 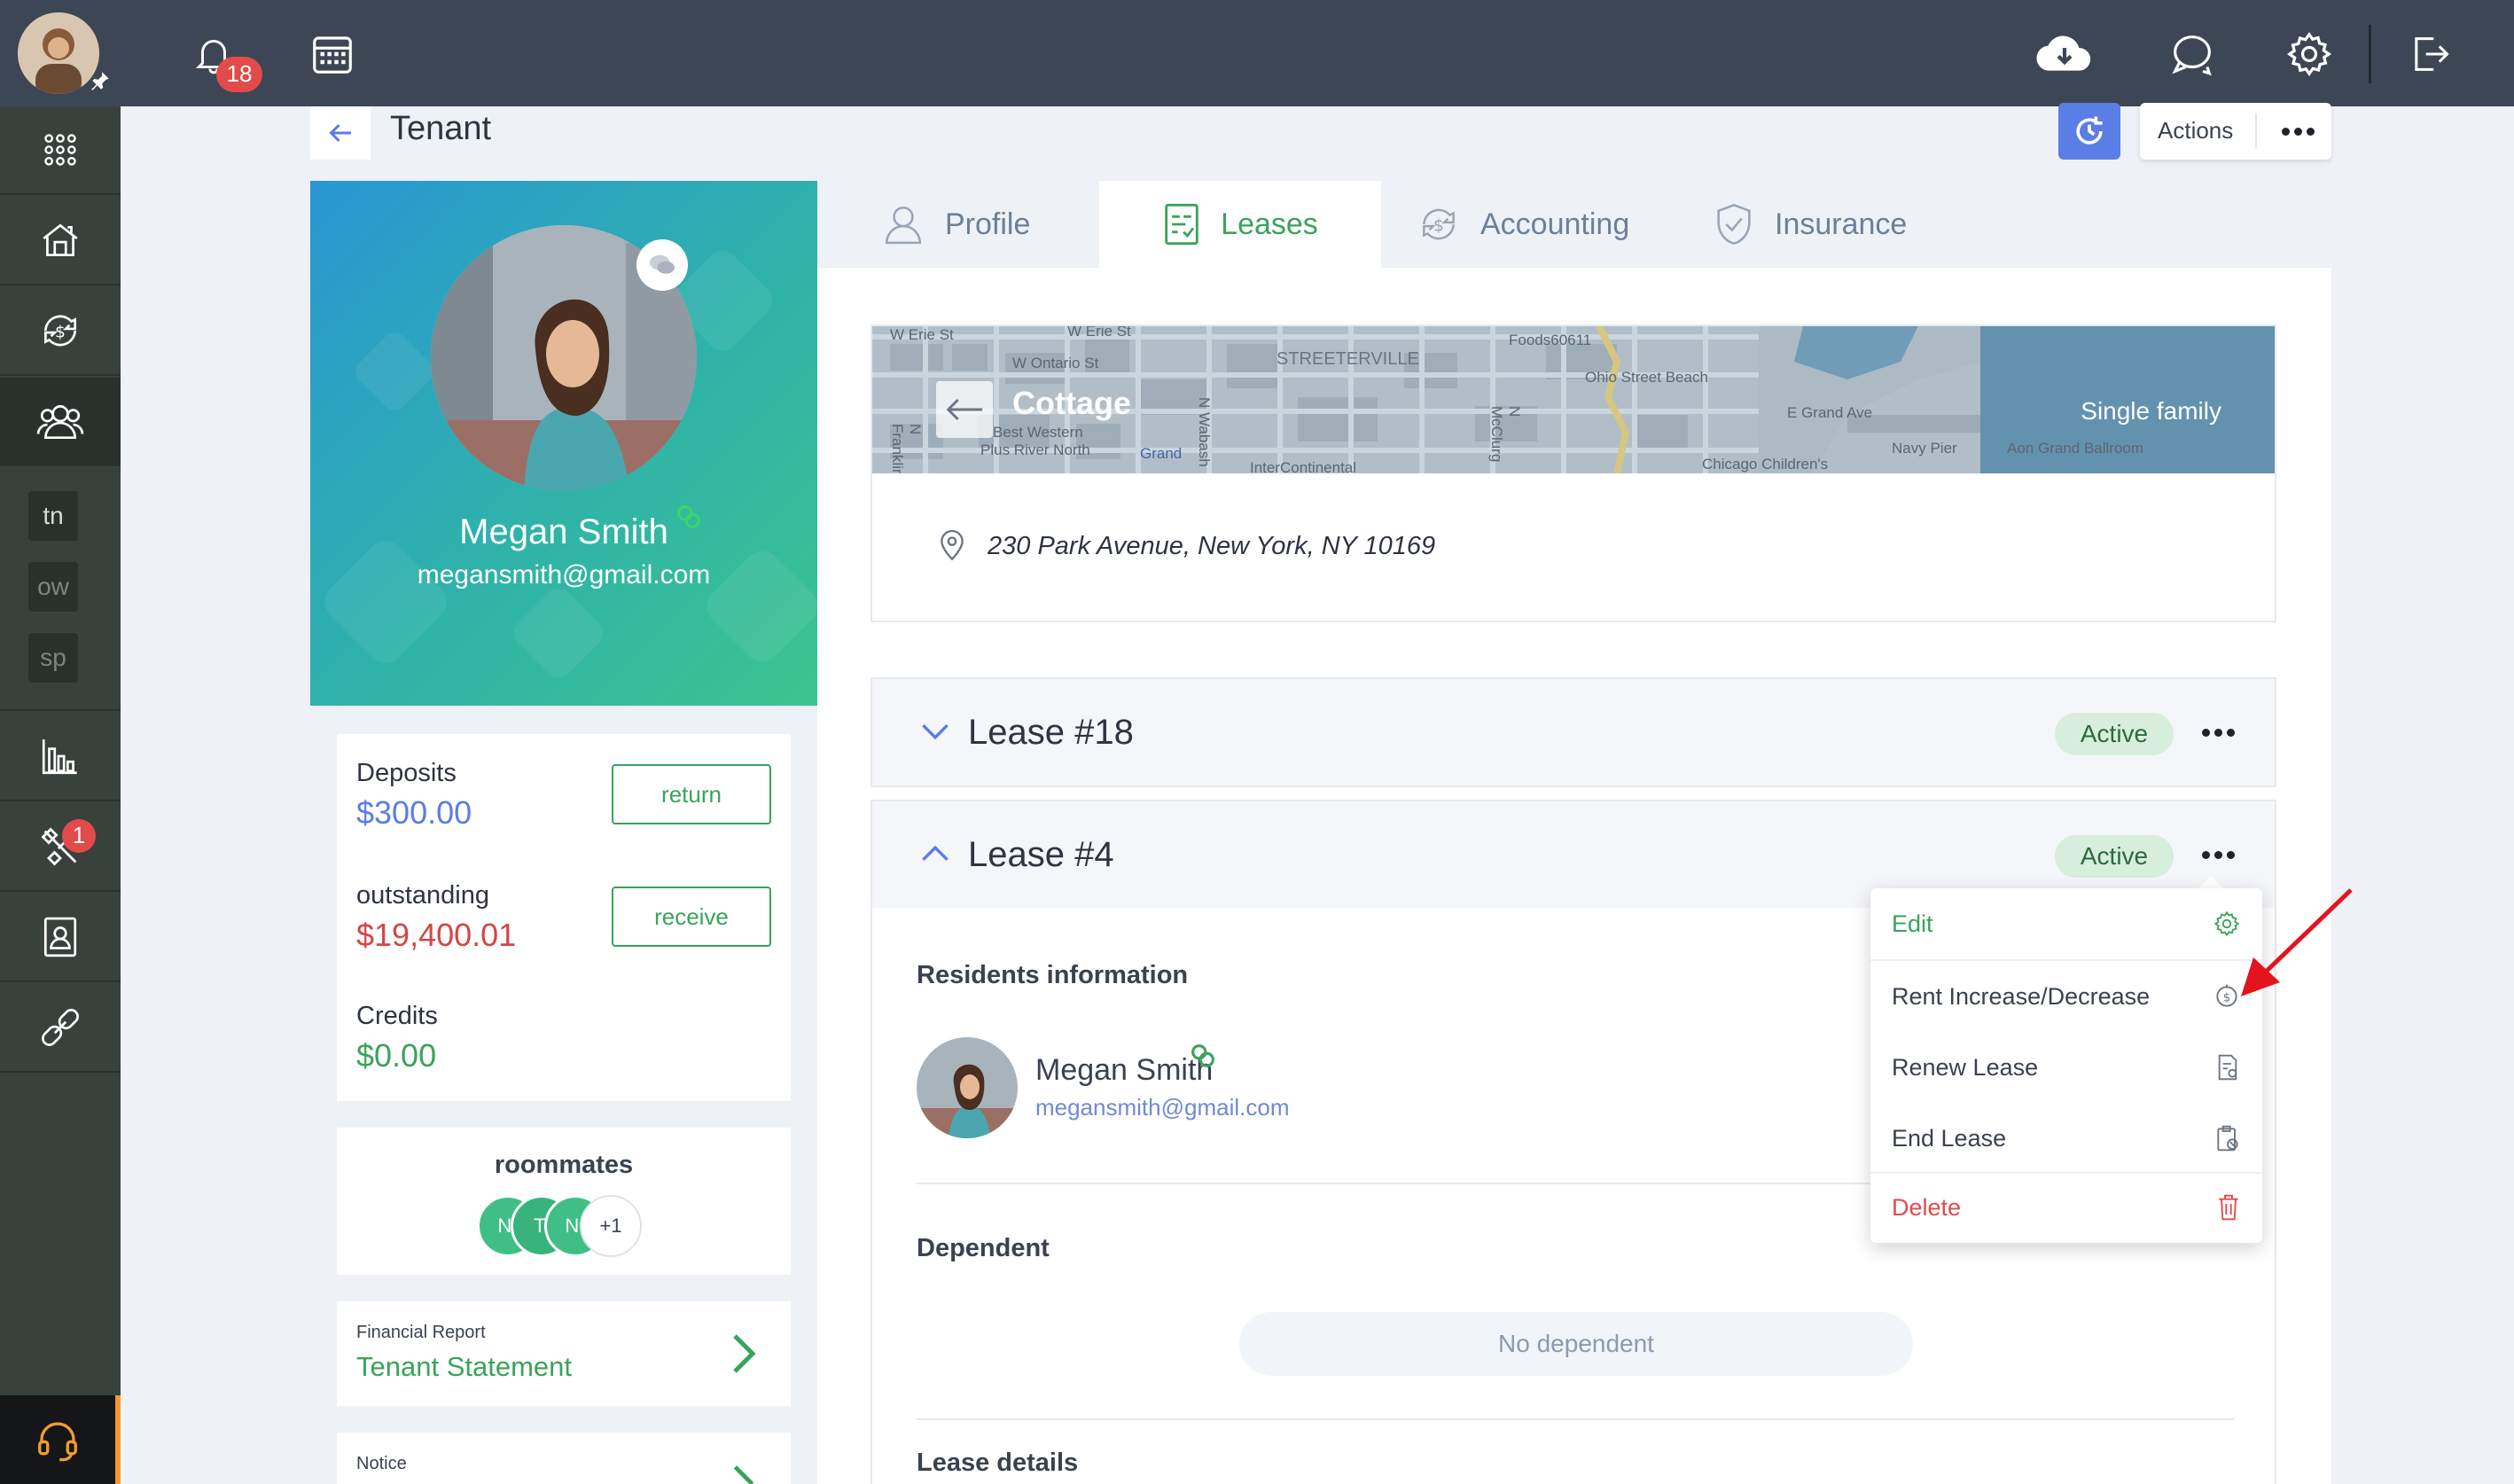 I want to click on receive-payment-button: receive, so click(x=691, y=916).